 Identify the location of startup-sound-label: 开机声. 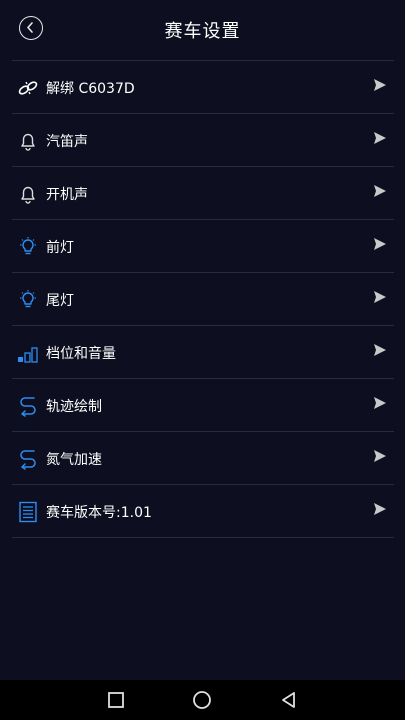
(67, 195).